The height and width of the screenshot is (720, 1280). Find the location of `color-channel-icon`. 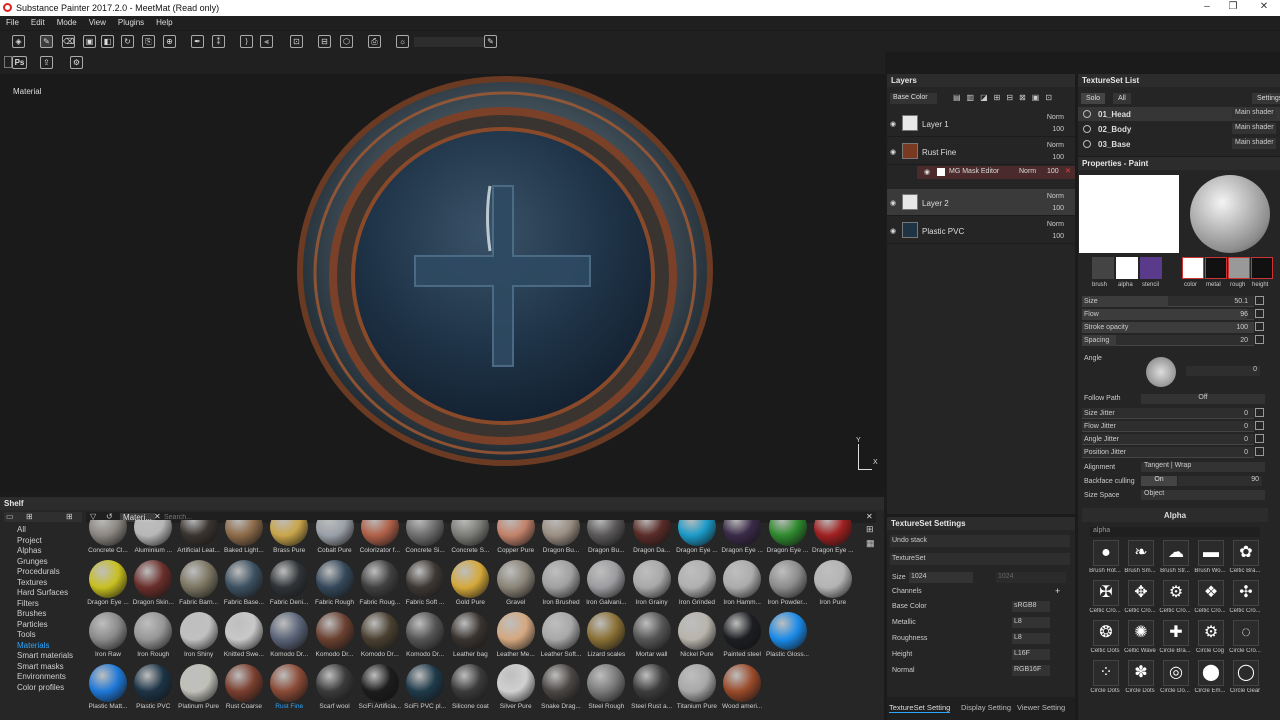

color-channel-icon is located at coordinates (1193, 268).